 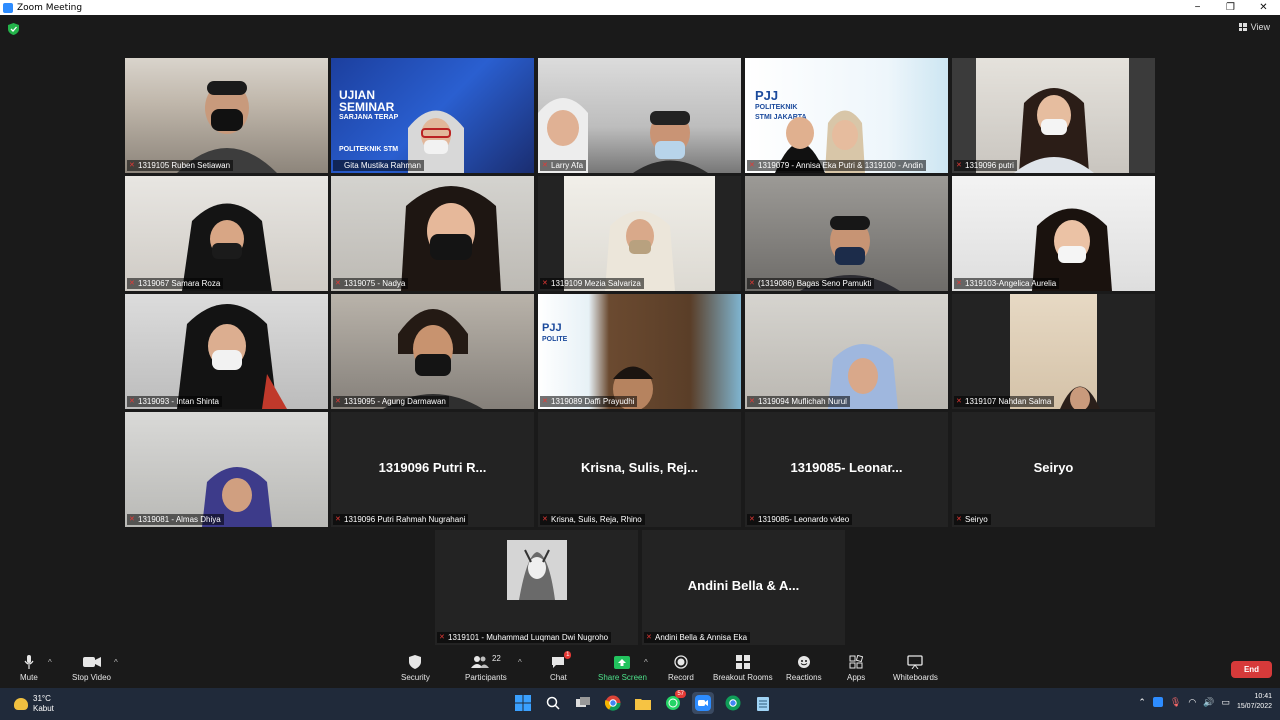 What do you see at coordinates (34, 704) in the screenshot?
I see `weather-widget: 31°C Kabut` at bounding box center [34, 704].